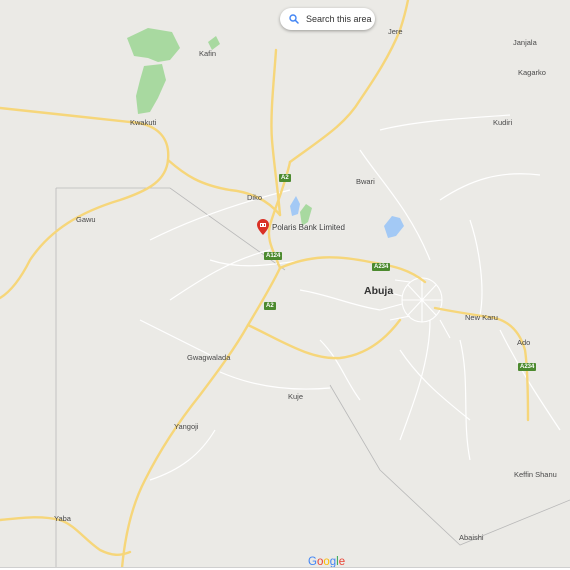 This screenshot has width=570, height=570. What do you see at coordinates (296, 396) in the screenshot?
I see `place-label-kuje: Kuje` at bounding box center [296, 396].